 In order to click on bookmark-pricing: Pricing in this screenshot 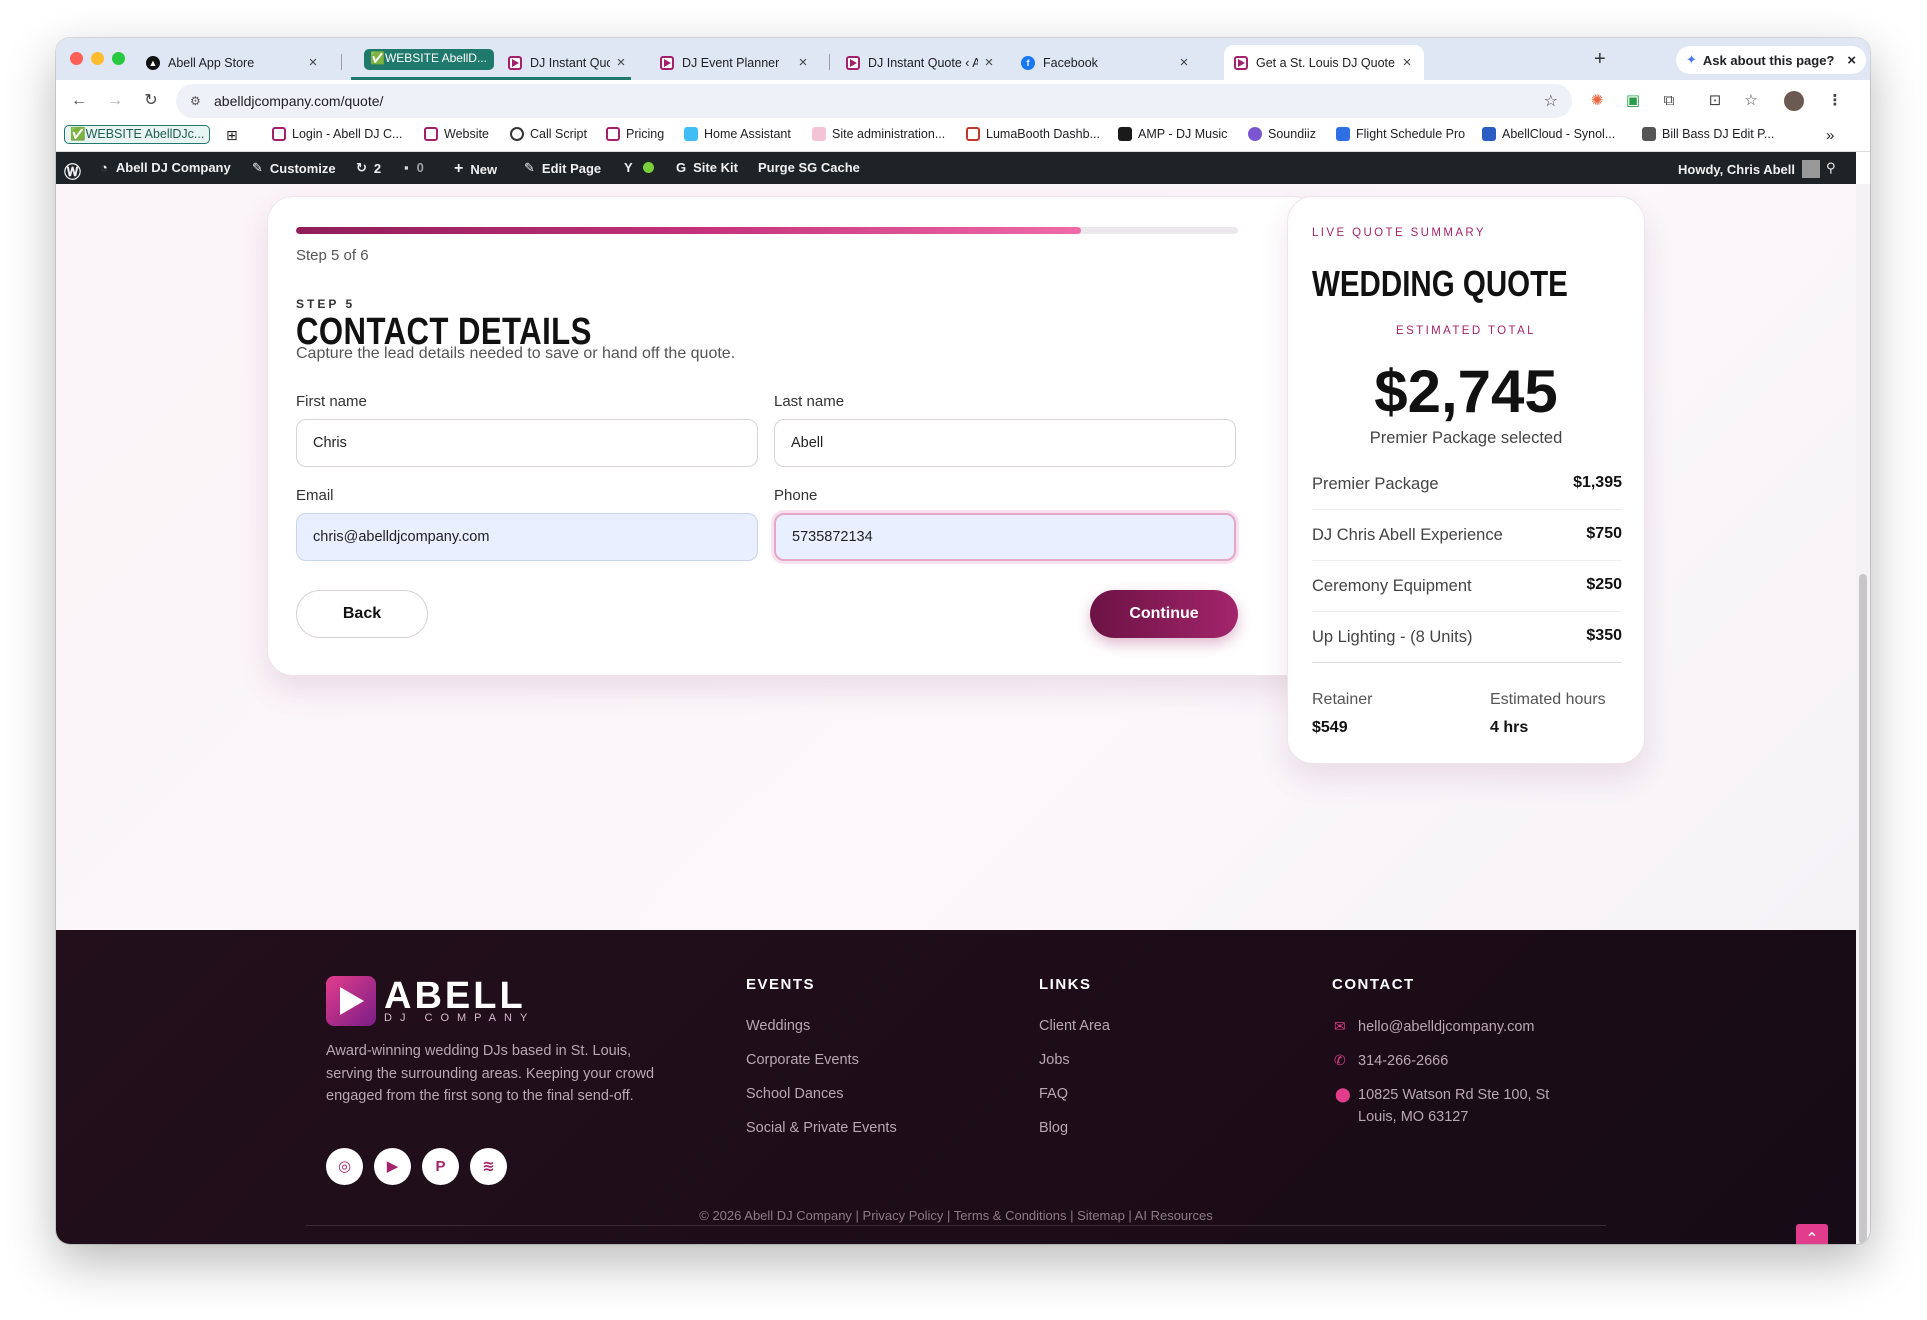, I will do `click(635, 134)`.